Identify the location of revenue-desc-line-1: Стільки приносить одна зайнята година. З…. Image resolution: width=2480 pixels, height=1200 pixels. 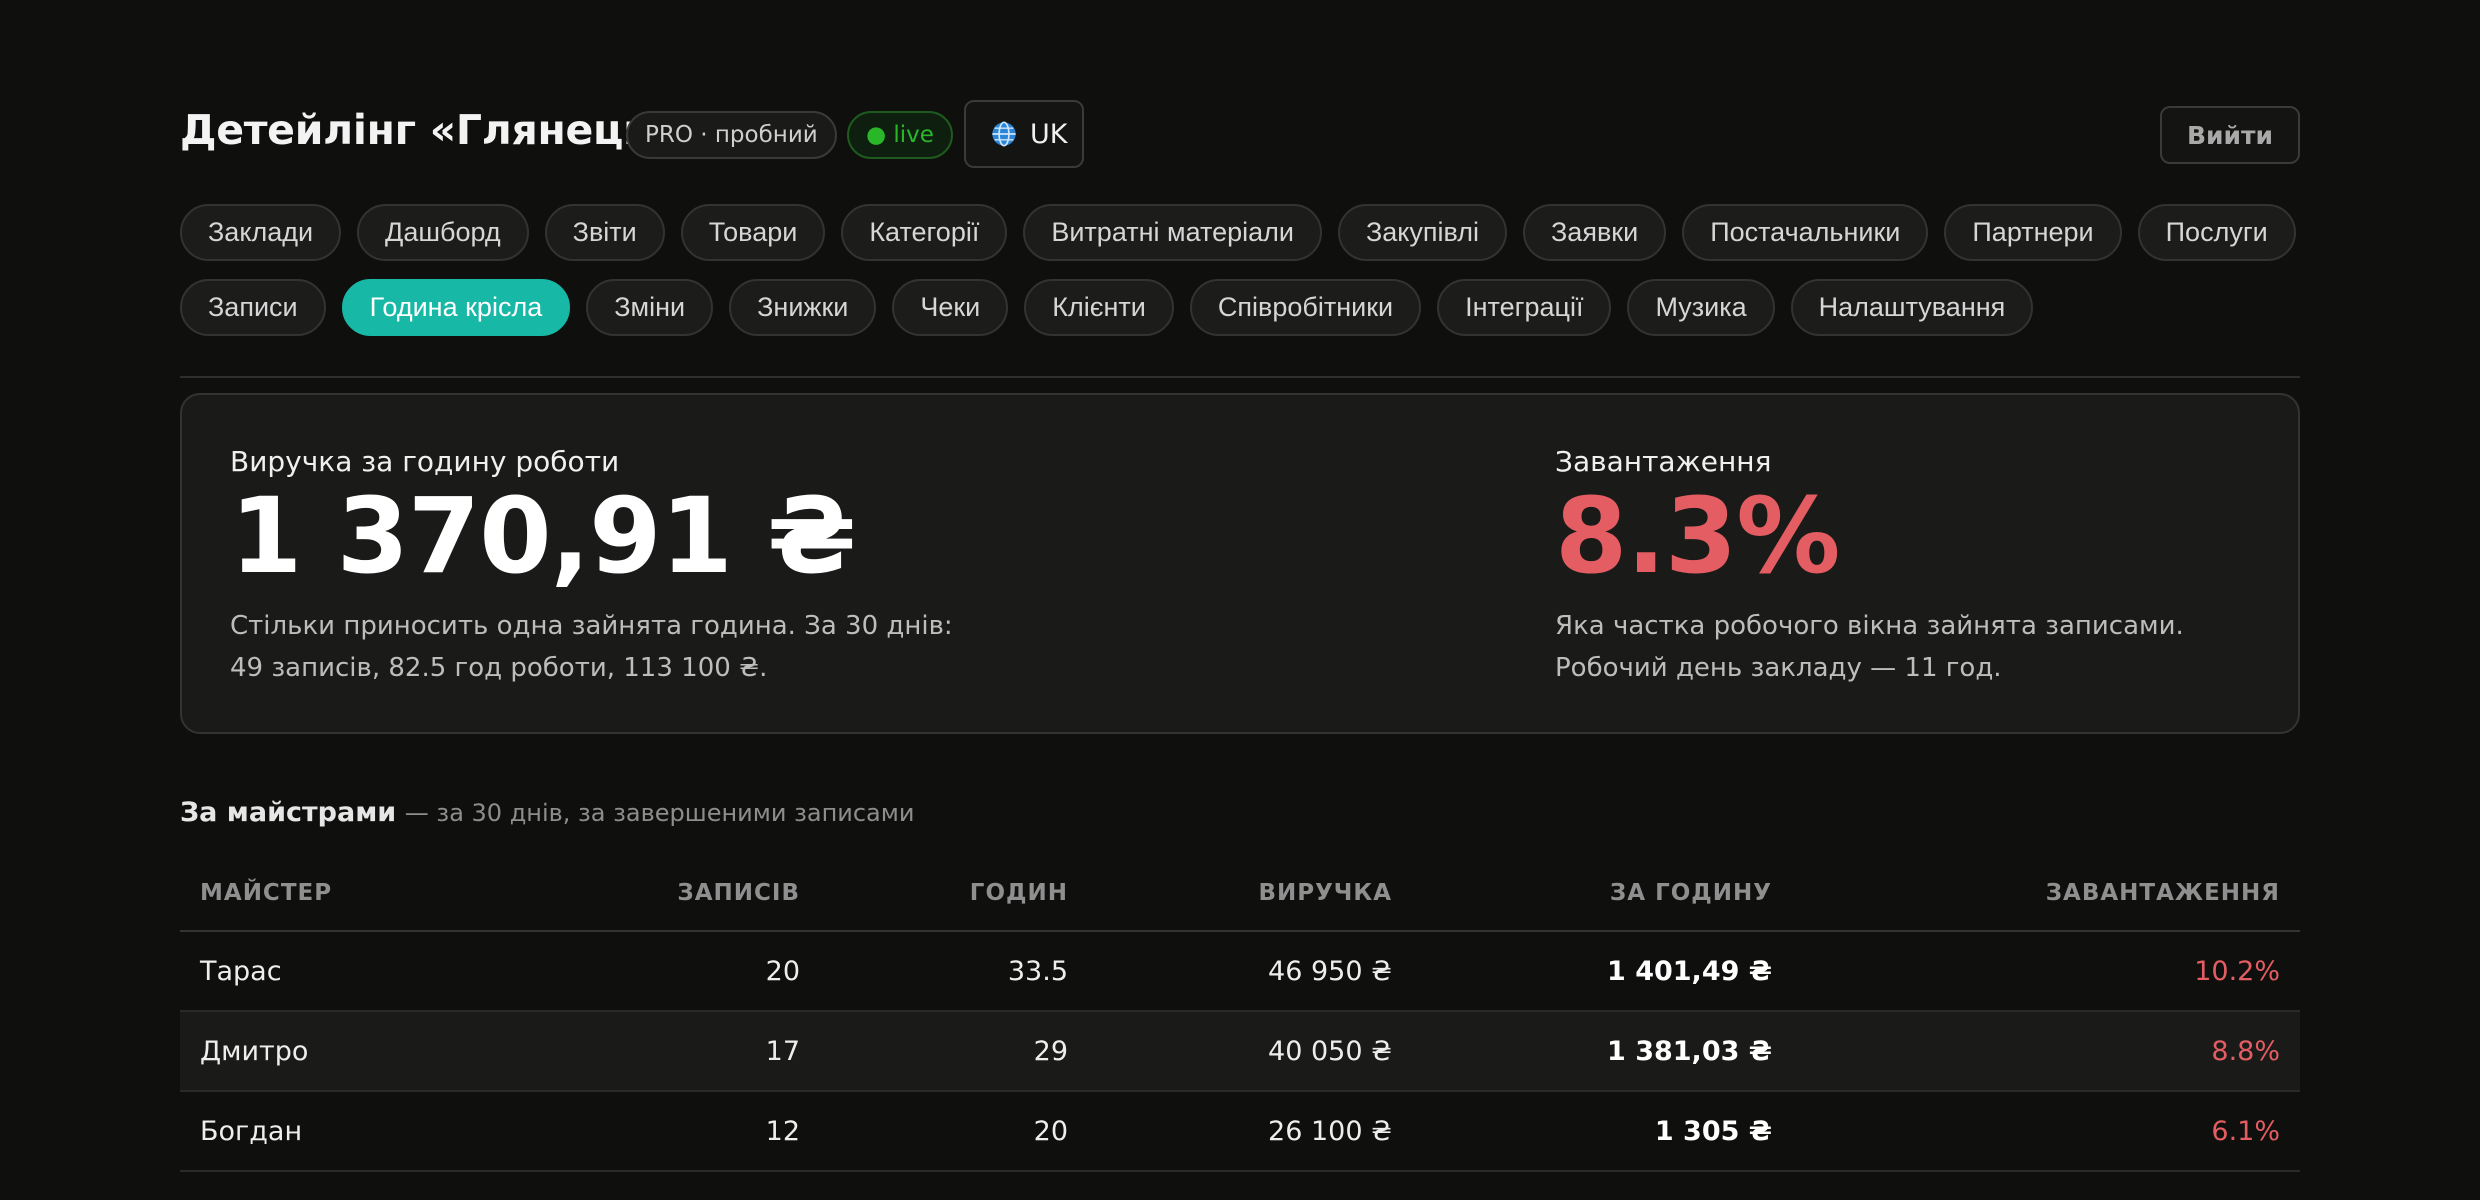
(591, 626).